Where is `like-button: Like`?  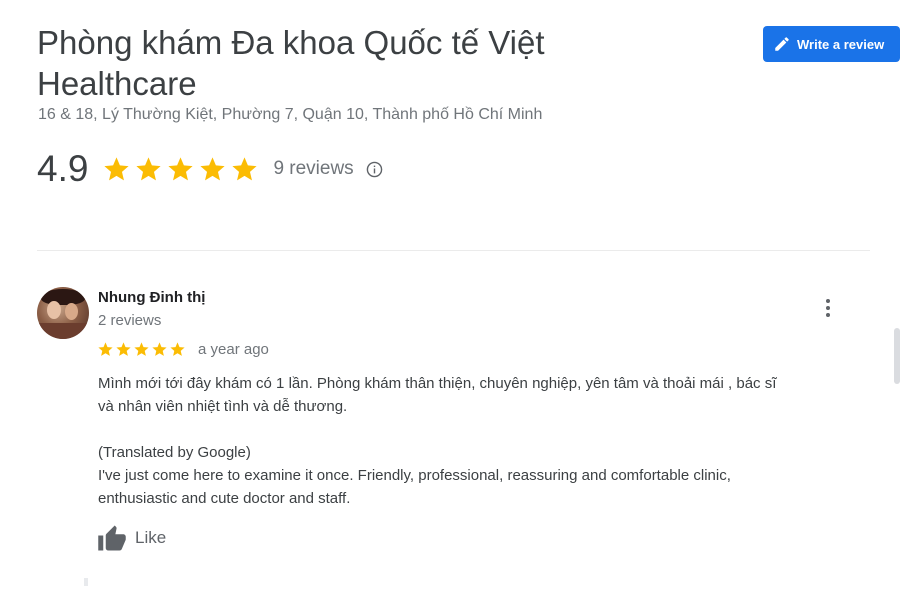 like-button: Like is located at coordinates (131, 538).